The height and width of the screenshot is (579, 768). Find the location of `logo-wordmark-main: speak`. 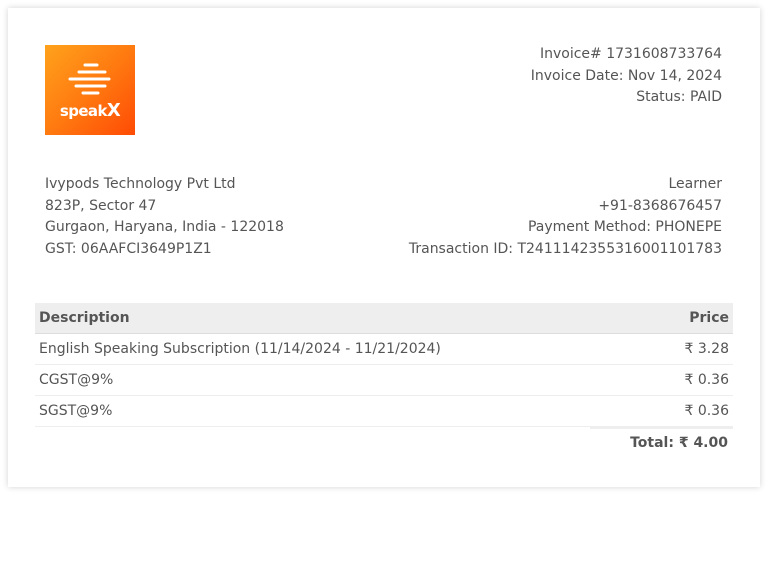

logo-wordmark-main: speak is located at coordinates (83, 111).